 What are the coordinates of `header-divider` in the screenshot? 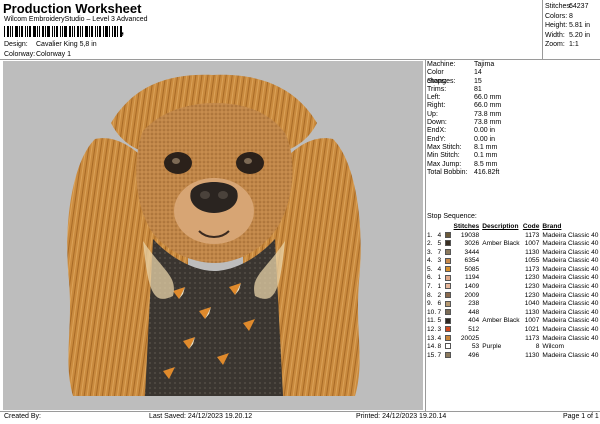 It's located at (300, 59).